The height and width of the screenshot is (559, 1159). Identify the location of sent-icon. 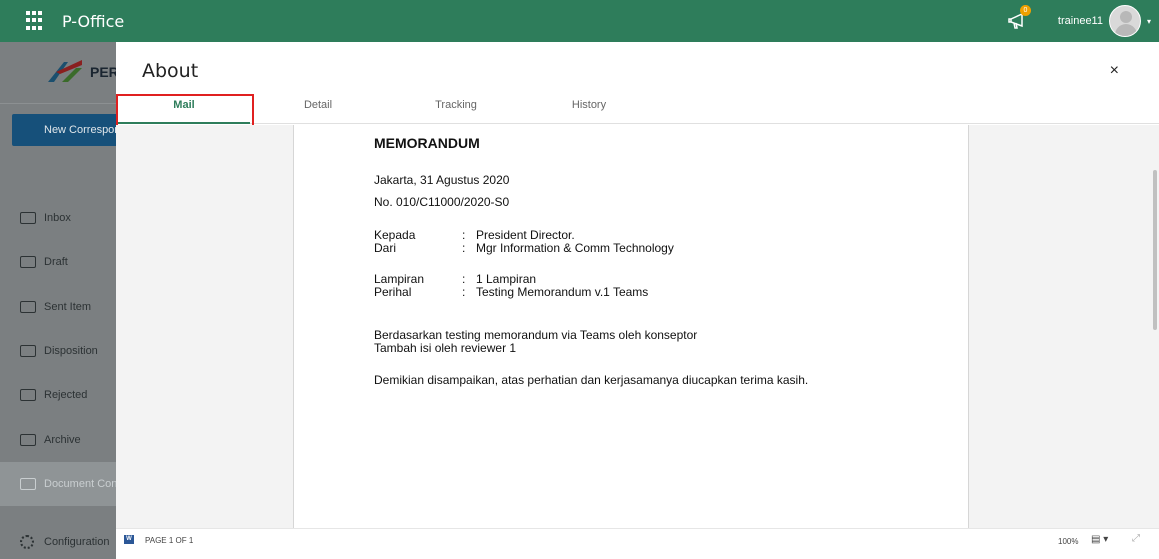
(28, 307).